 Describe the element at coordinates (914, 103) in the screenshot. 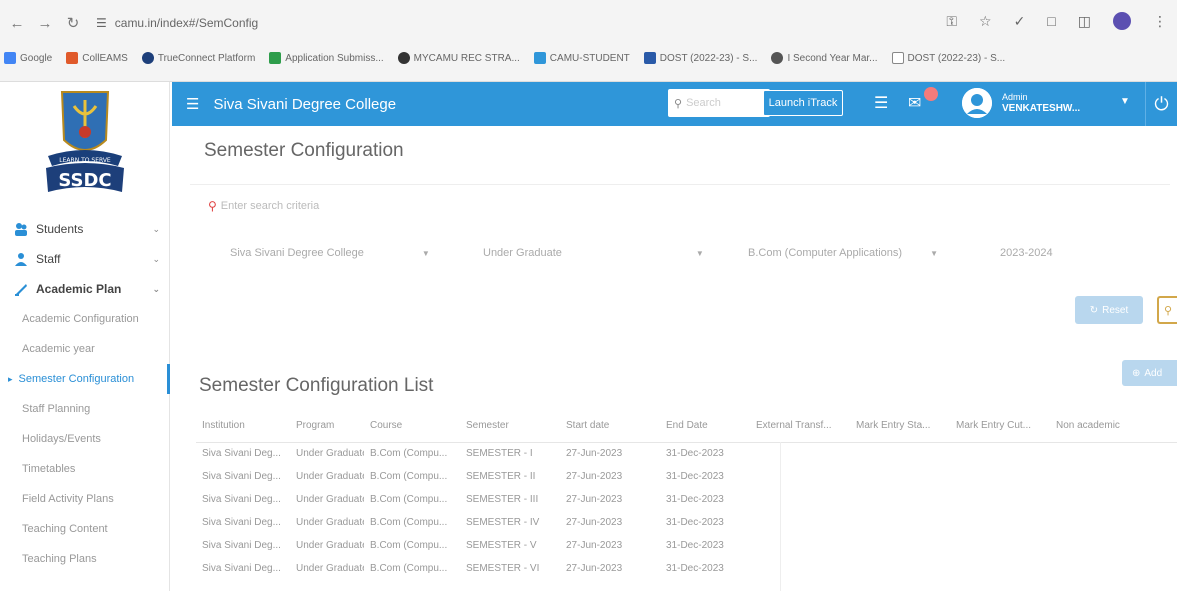

I see `mail-icon: ✉` at that location.